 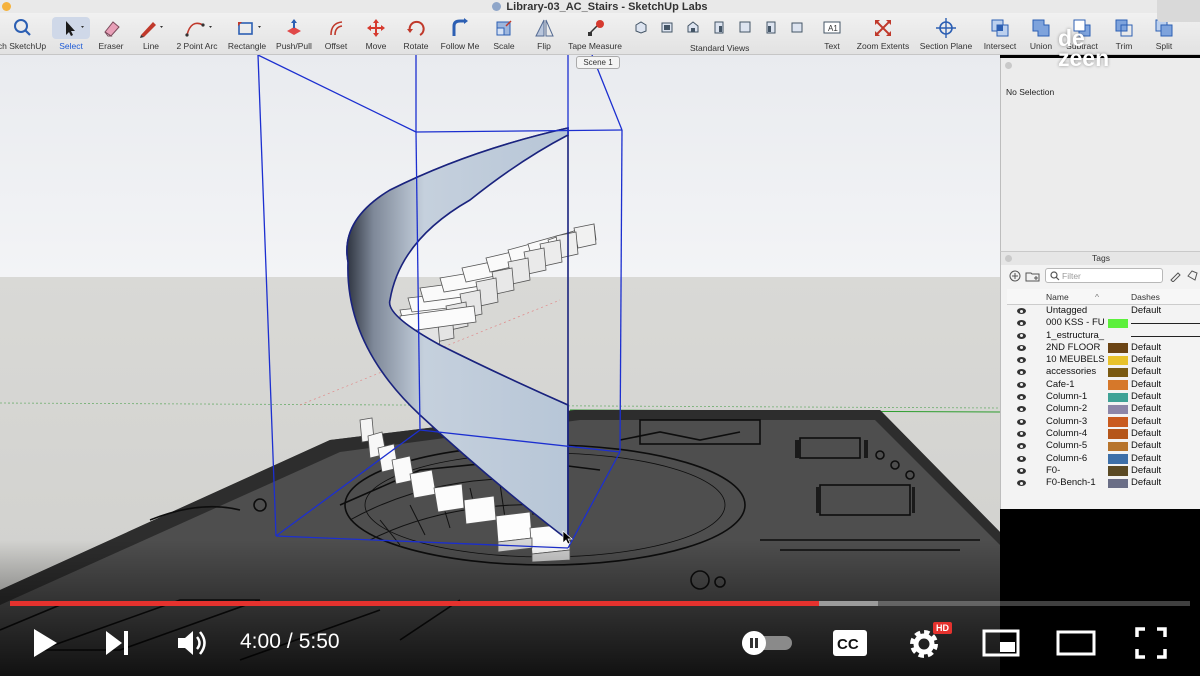 I want to click on follow-me-tool-button: Follow Me, so click(x=460, y=34).